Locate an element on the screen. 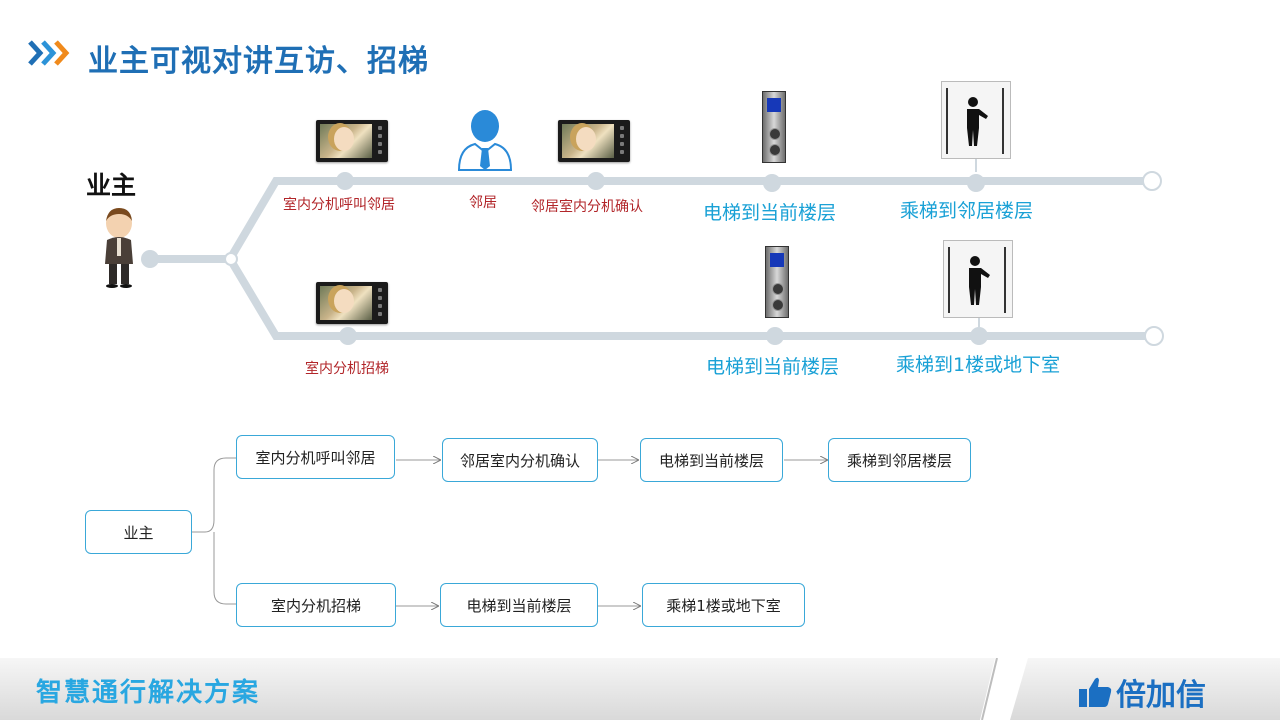 This screenshot has width=1280, height=720. step-label-neighbor-confirm: 邻居室内分机确认 is located at coordinates (587, 207).